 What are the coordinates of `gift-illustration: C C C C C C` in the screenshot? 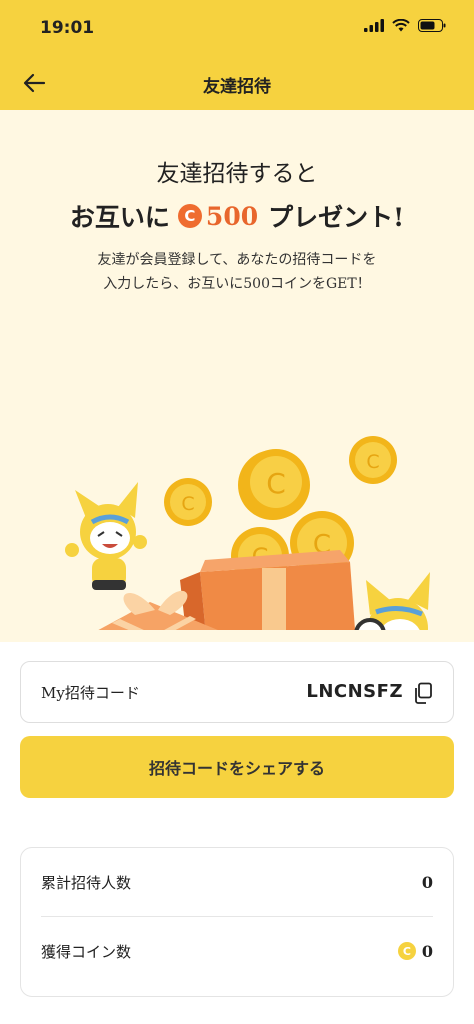 It's located at (247, 533).